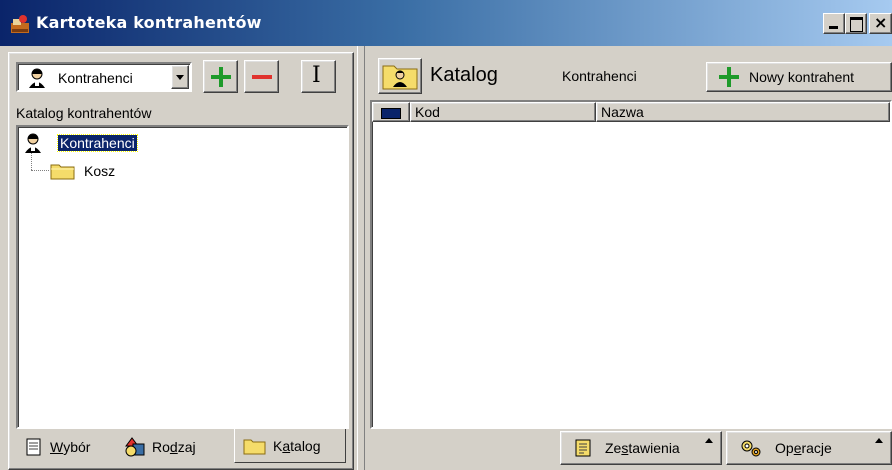 The width and height of the screenshot is (892, 470). I want to click on tab-katalog: Ka talog, so click(290, 446).